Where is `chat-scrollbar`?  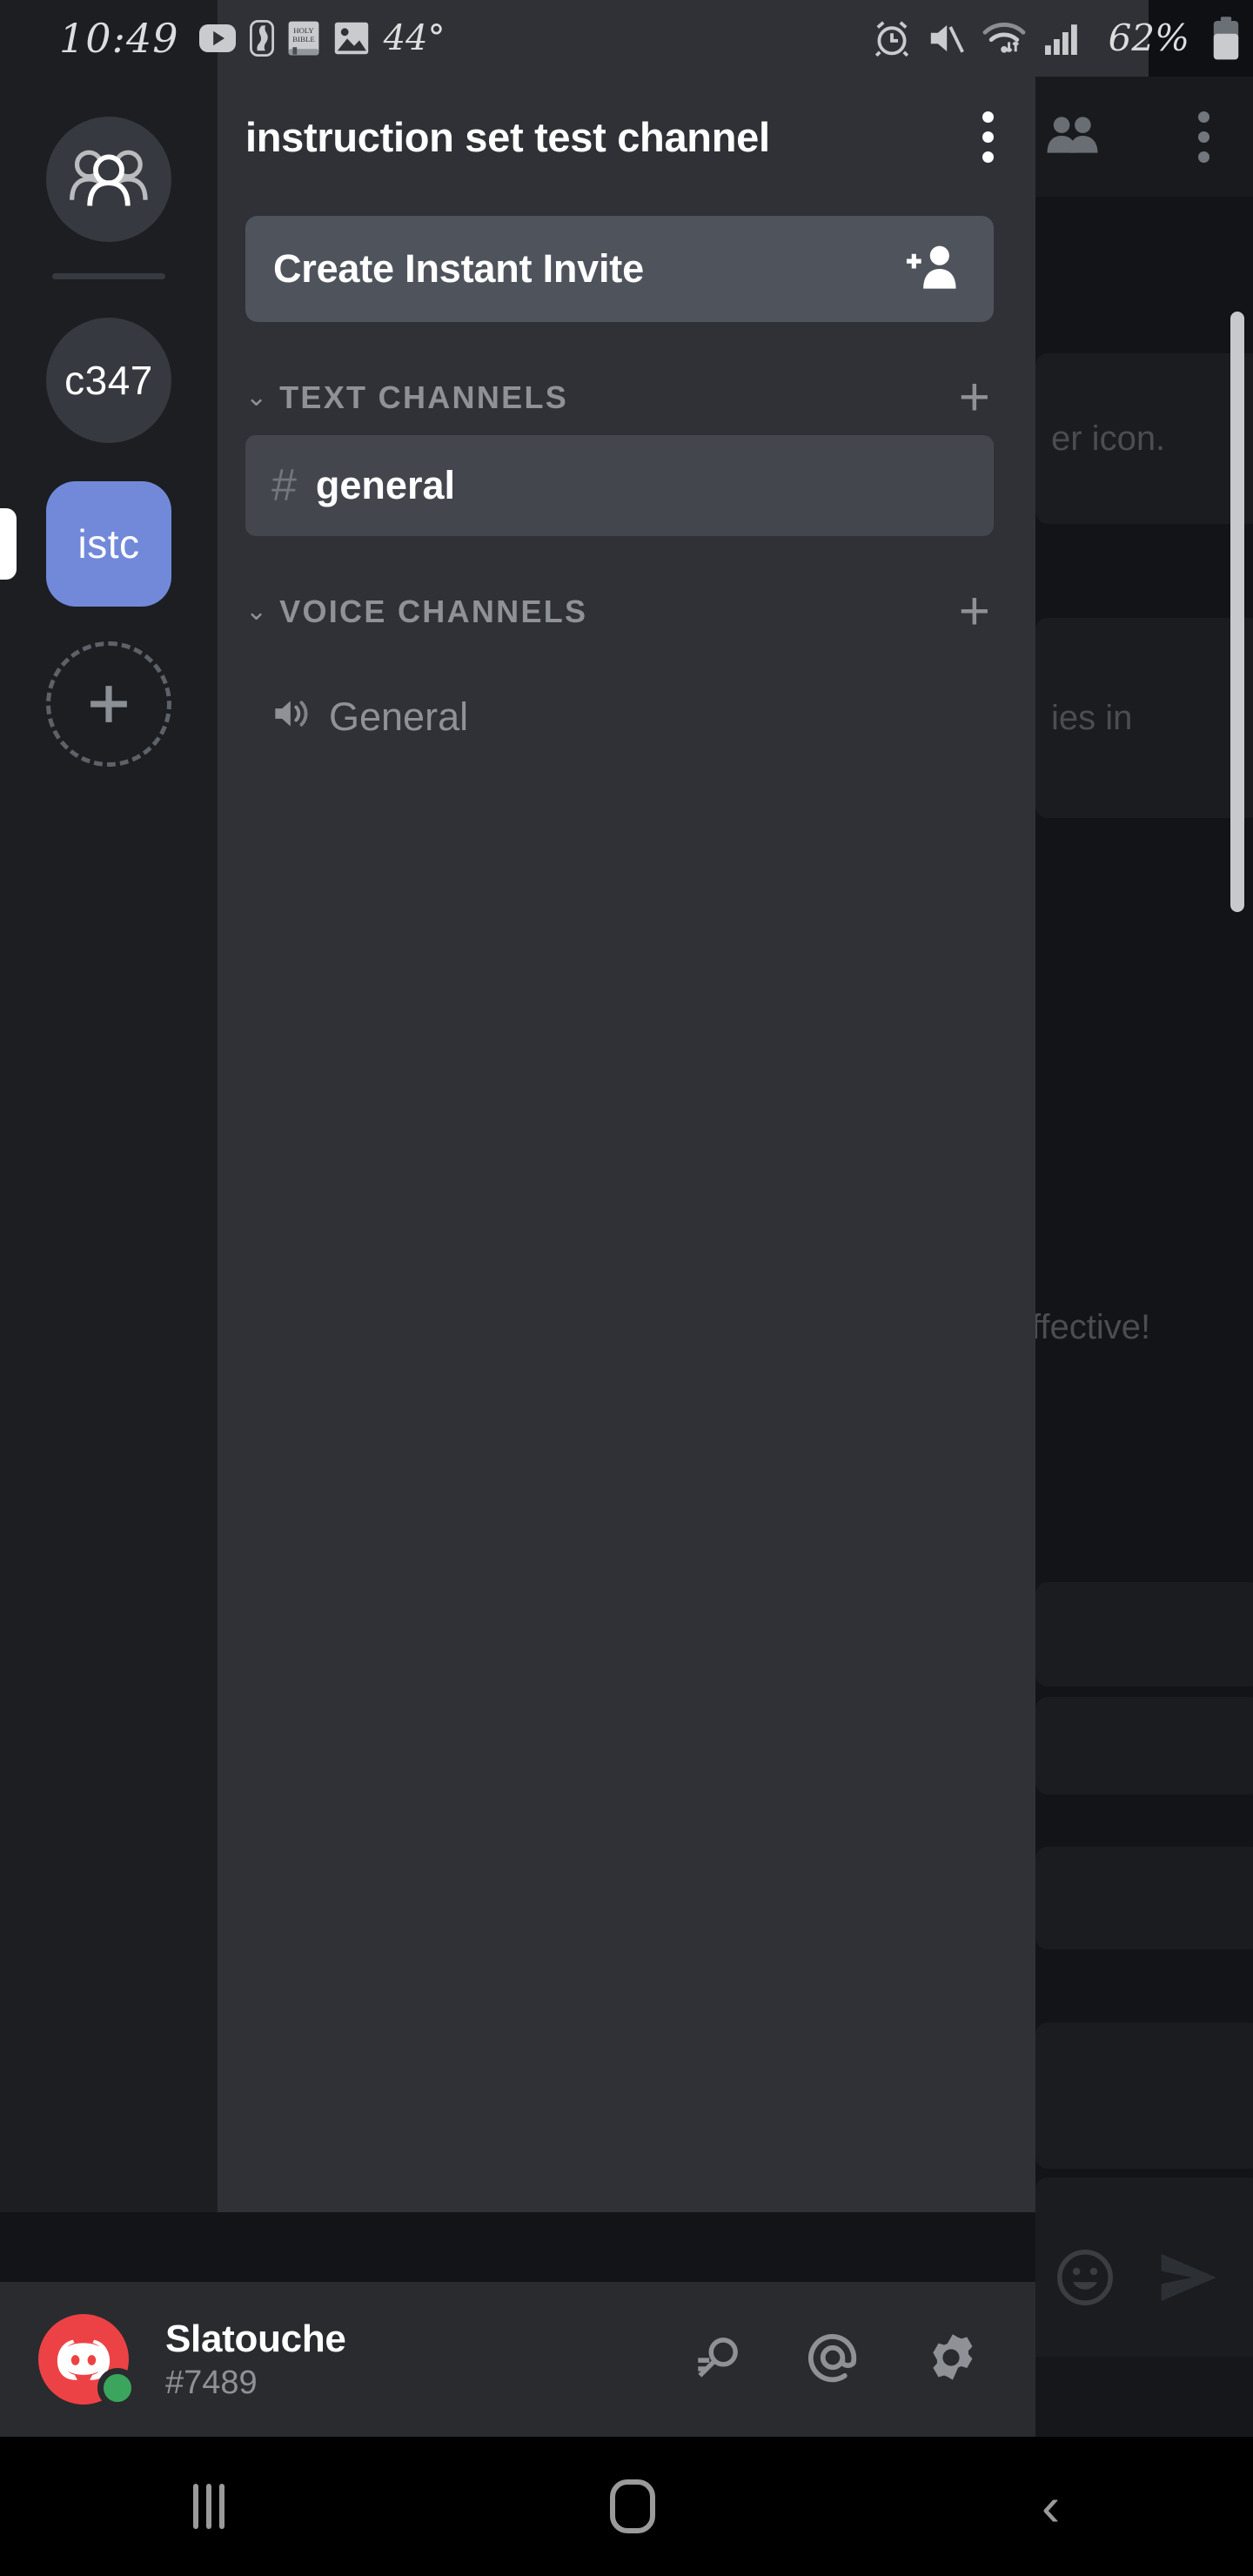 chat-scrollbar is located at coordinates (1237, 612).